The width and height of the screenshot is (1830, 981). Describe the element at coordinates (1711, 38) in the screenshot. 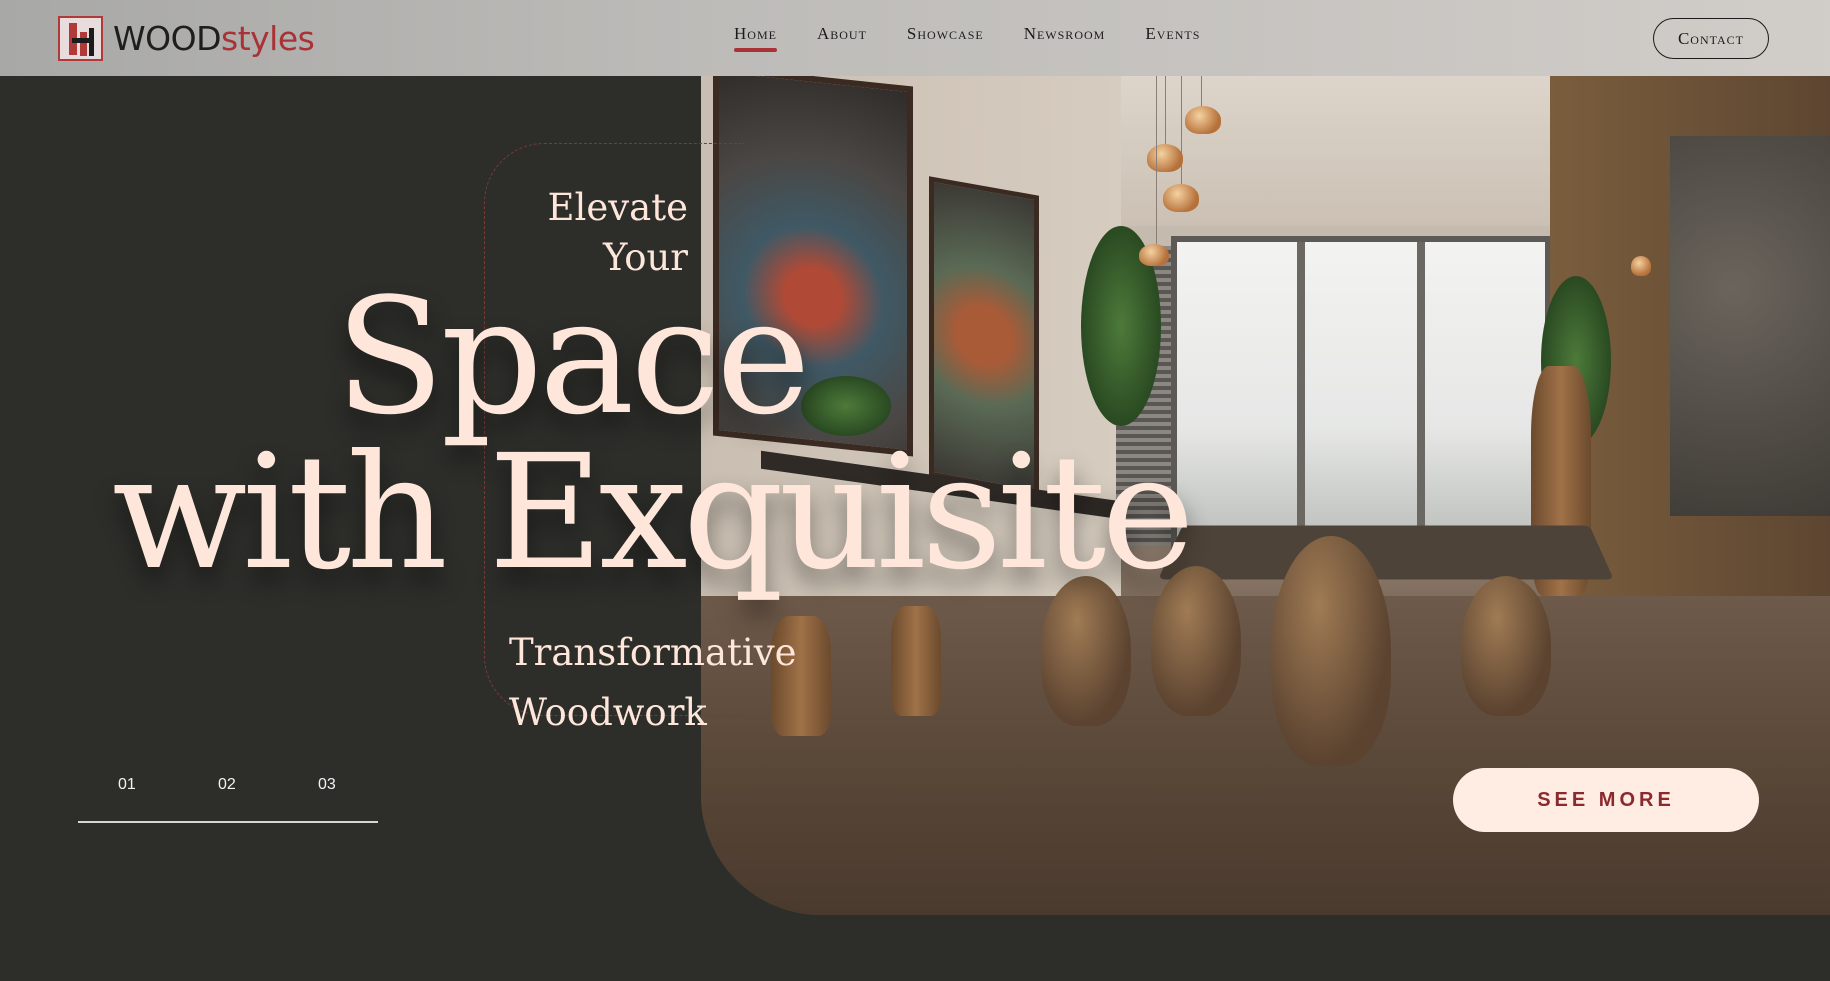

I see `contact-button: Contact` at that location.